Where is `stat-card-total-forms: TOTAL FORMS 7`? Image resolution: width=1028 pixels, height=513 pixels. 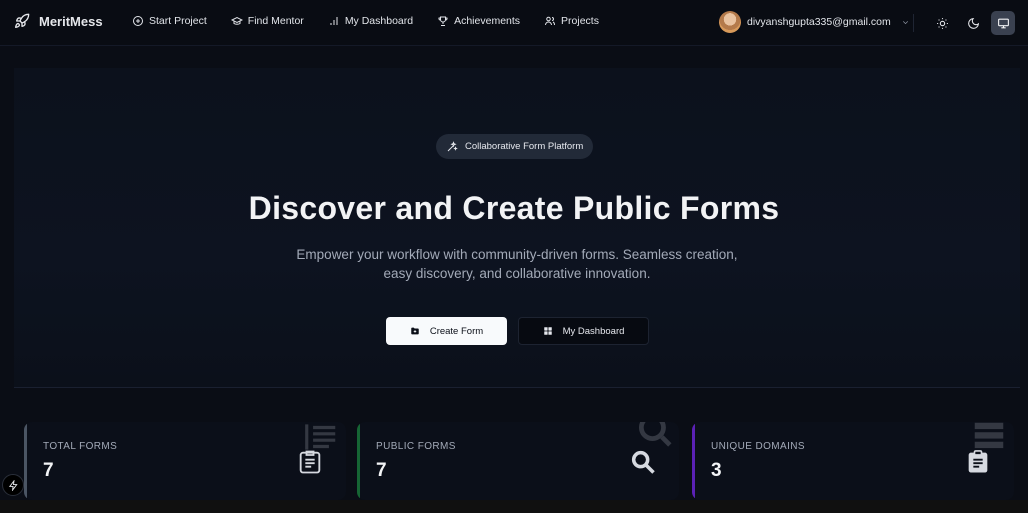
stat-card-total-forms: TOTAL FORMS 7 is located at coordinates (185, 461).